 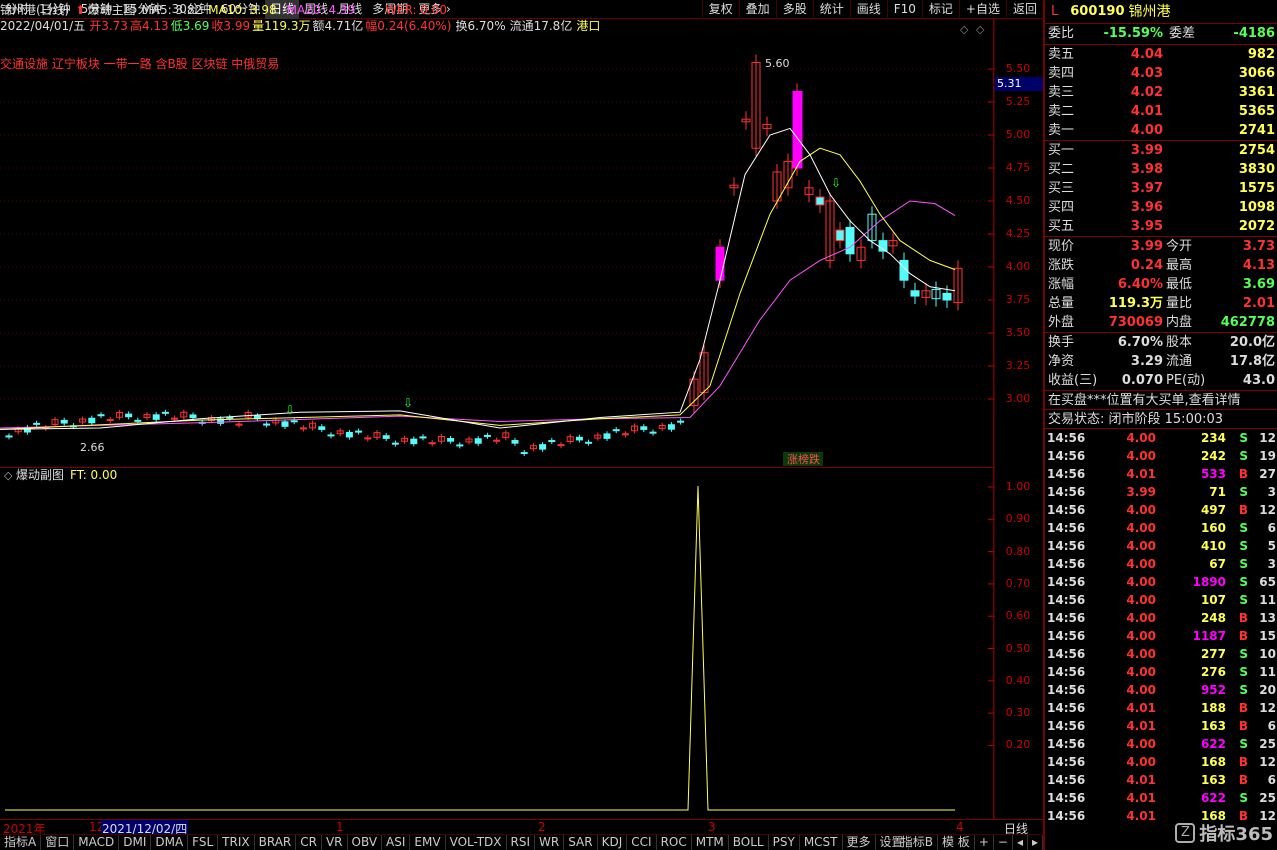 What do you see at coordinates (1267, 690) in the screenshot?
I see `tick-count: 20` at bounding box center [1267, 690].